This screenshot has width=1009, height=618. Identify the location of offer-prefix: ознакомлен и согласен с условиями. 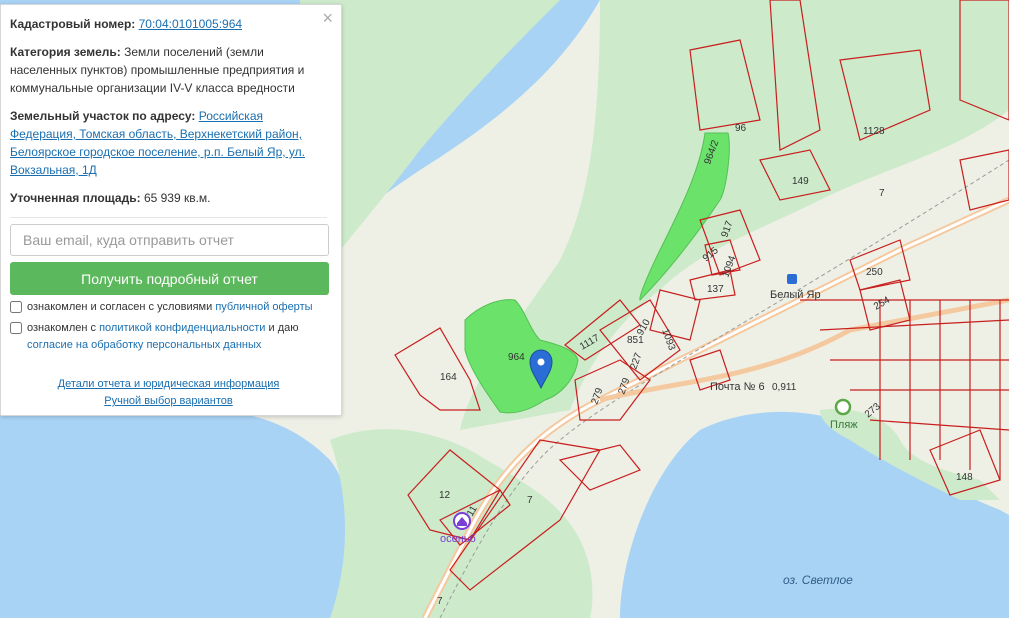
(120, 307).